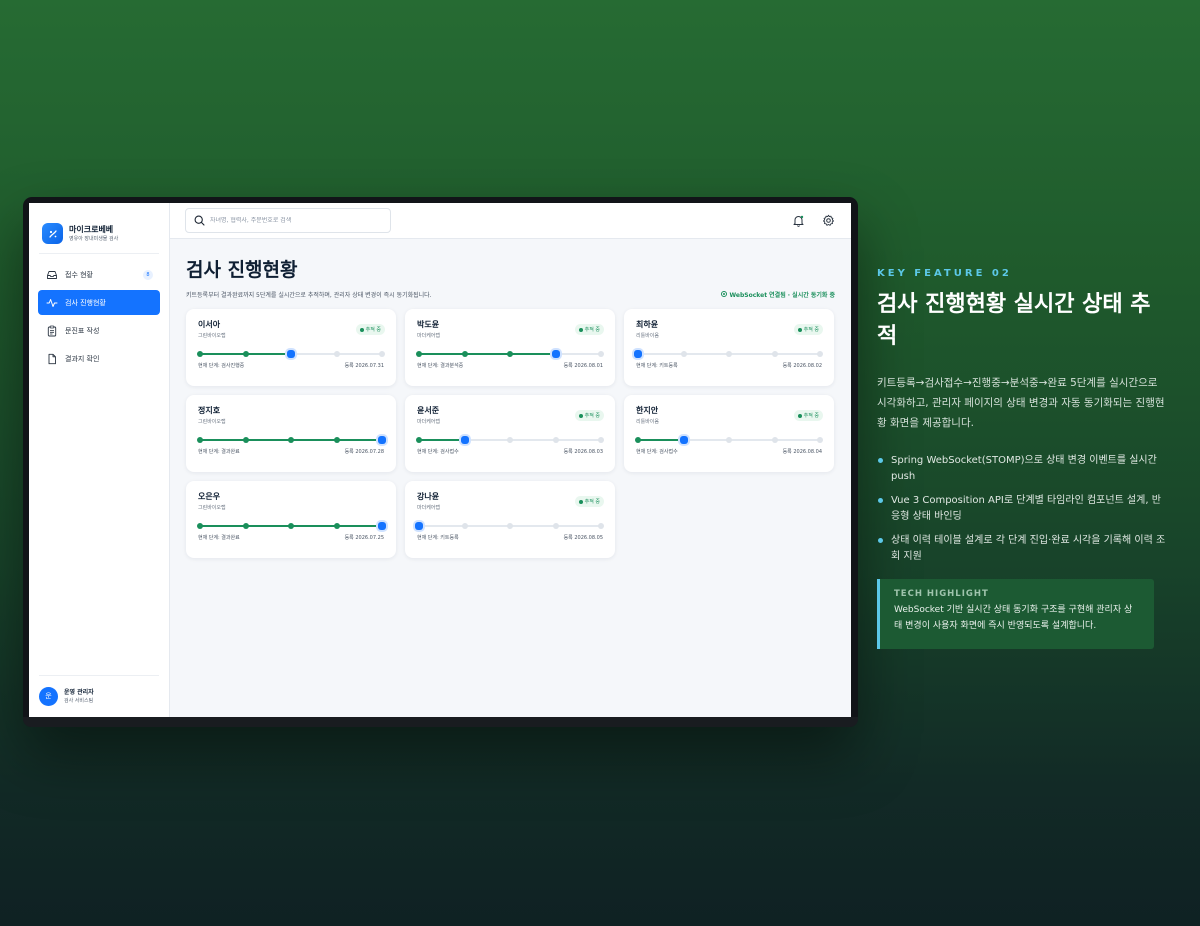  What do you see at coordinates (648, 336) in the screenshot?
I see `partner-org: 리틀바이옴` at bounding box center [648, 336].